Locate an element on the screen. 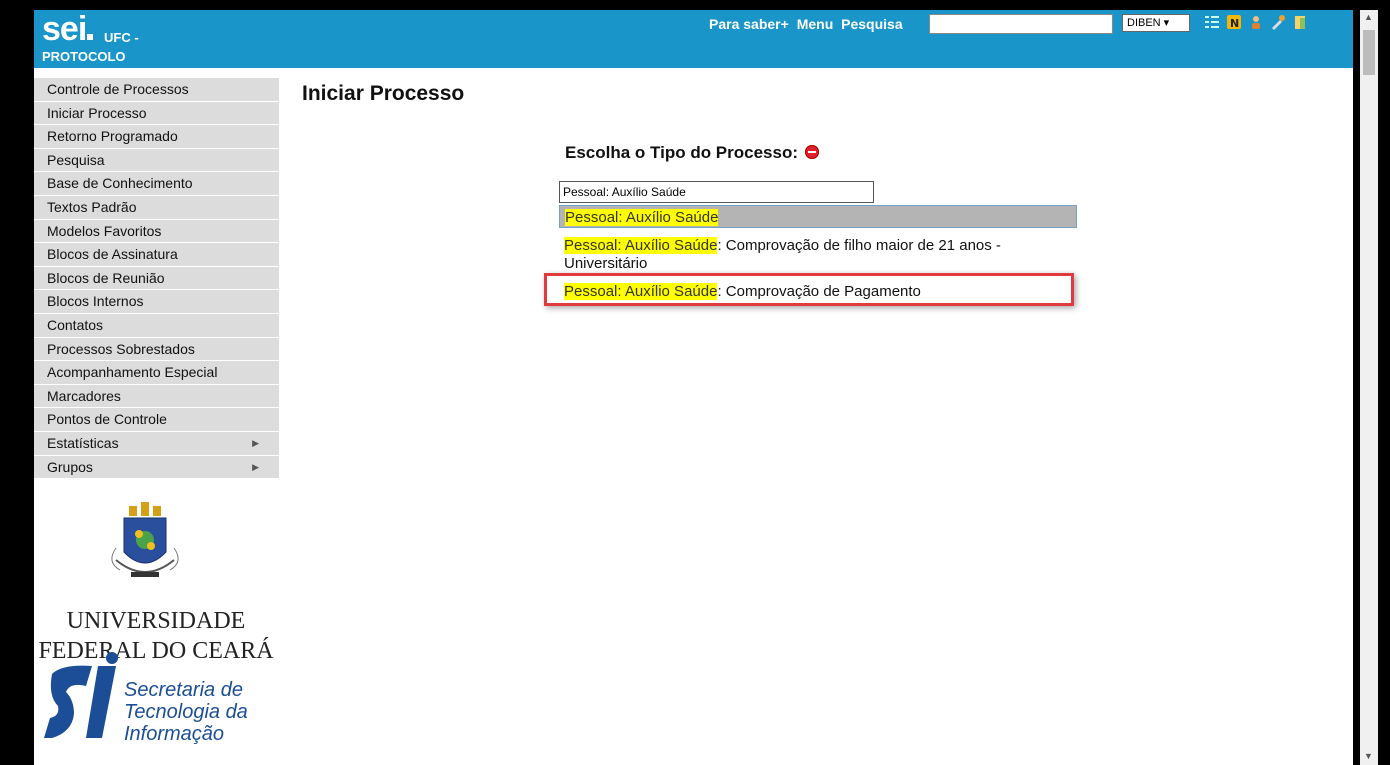  logo-text: sei is located at coordinates (64, 29).